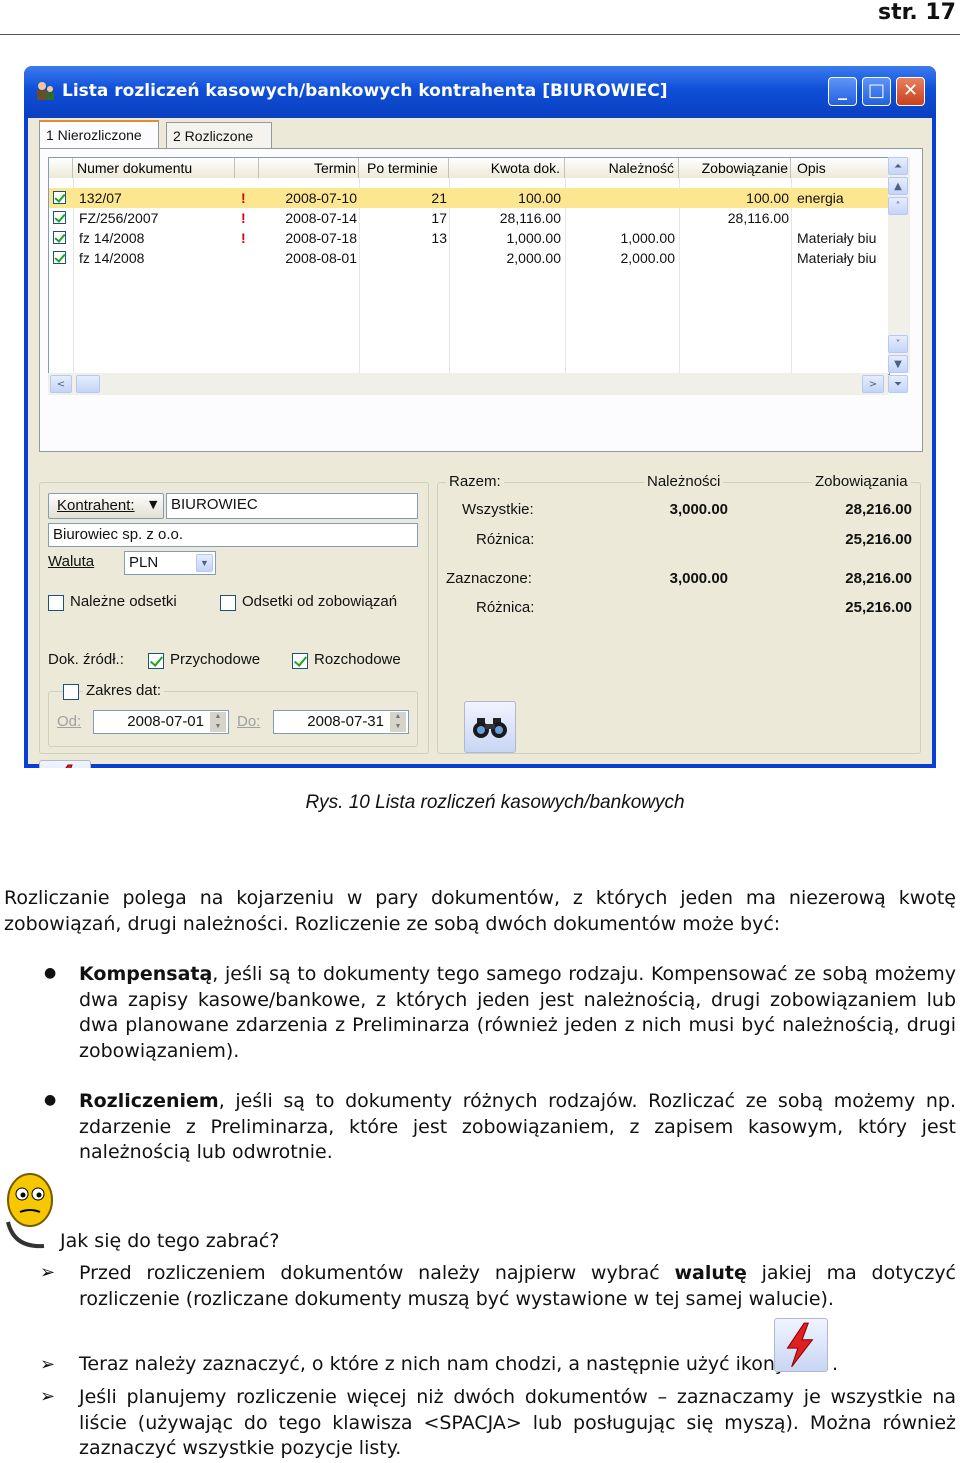  What do you see at coordinates (119, 218) in the screenshot?
I see `cell-numer: FZ/256/2007` at bounding box center [119, 218].